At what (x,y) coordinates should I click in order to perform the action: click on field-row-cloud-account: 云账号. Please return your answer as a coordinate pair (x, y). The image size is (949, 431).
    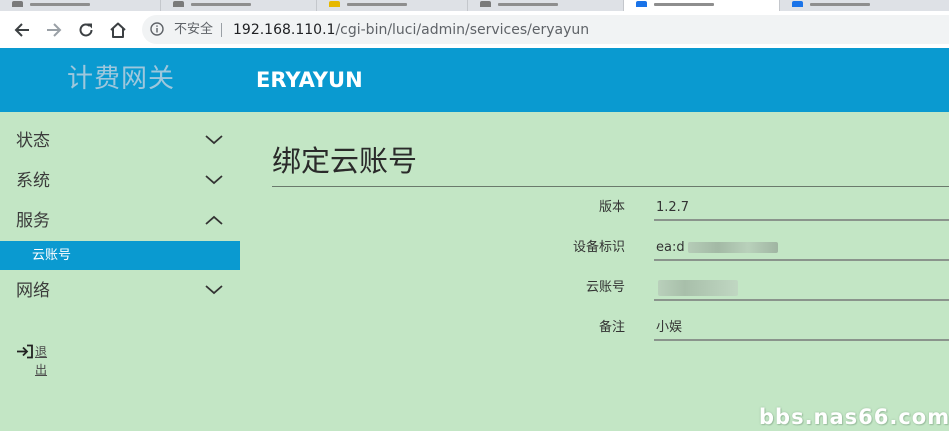
    Looking at the image, I should click on (610, 288).